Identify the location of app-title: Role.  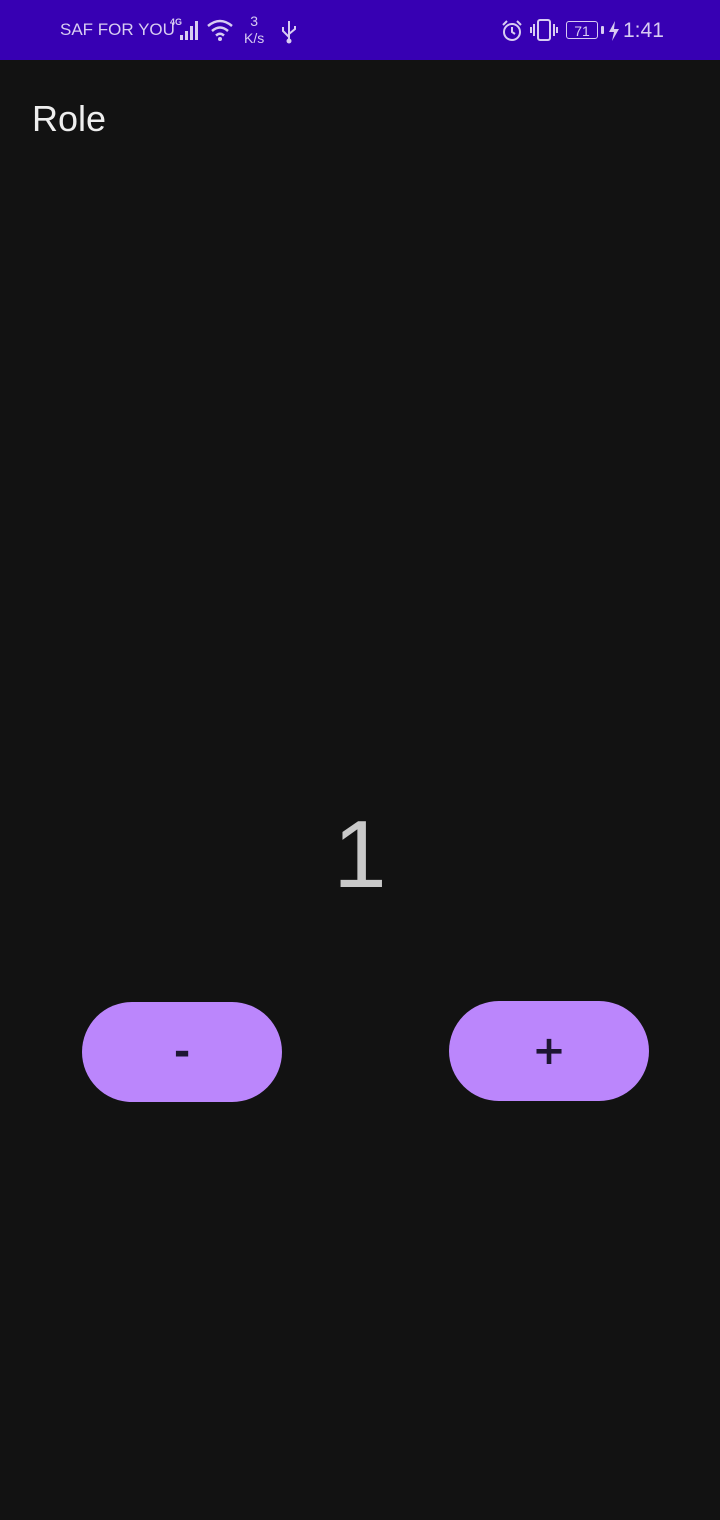
(69, 118).